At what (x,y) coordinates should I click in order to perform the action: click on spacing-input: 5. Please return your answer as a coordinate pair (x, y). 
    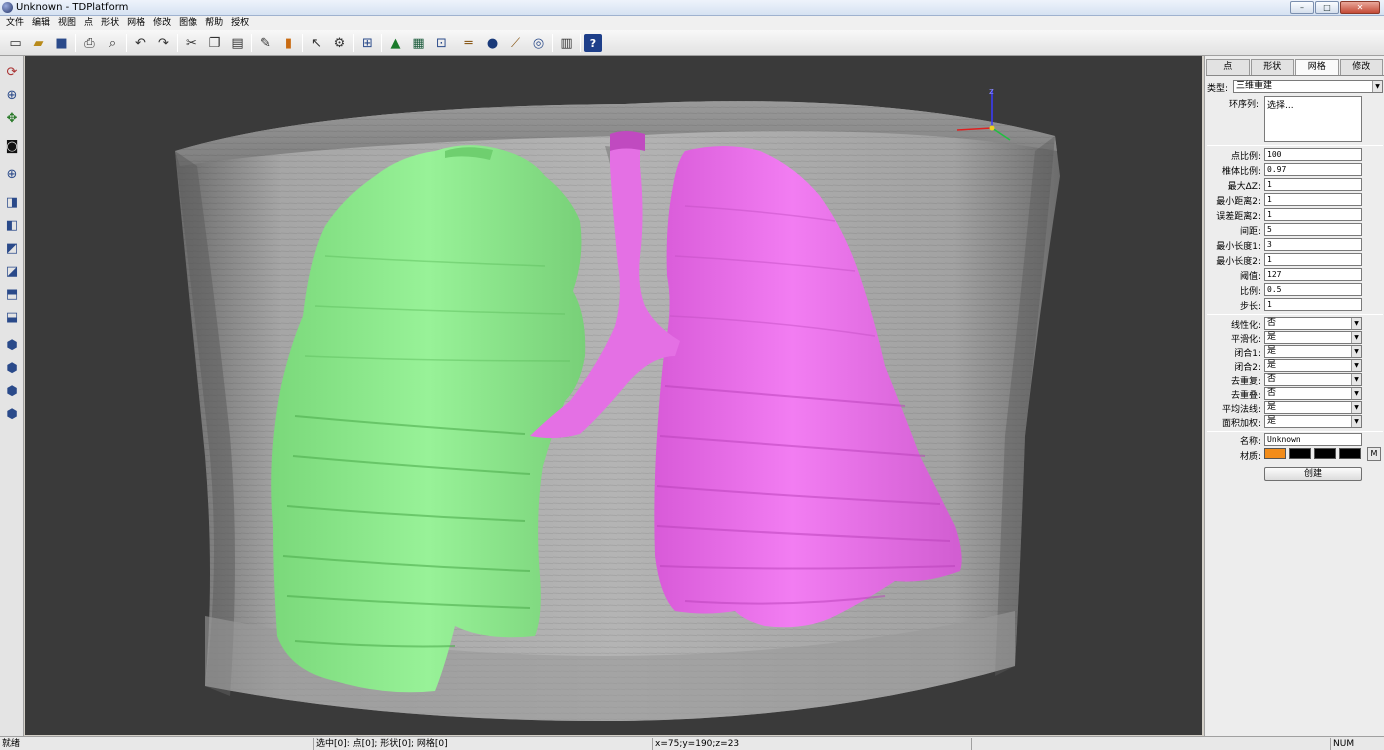
    Looking at the image, I should click on (1313, 229).